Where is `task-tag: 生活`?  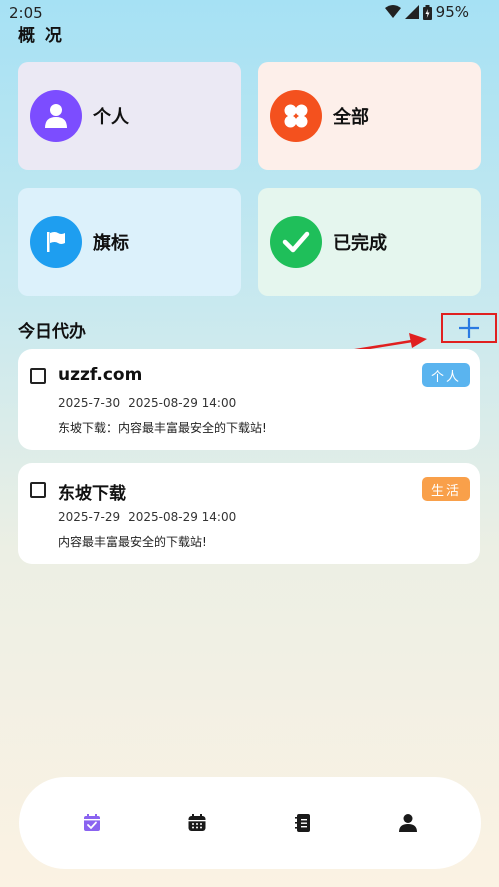
task-tag: 生活 is located at coordinates (446, 489).